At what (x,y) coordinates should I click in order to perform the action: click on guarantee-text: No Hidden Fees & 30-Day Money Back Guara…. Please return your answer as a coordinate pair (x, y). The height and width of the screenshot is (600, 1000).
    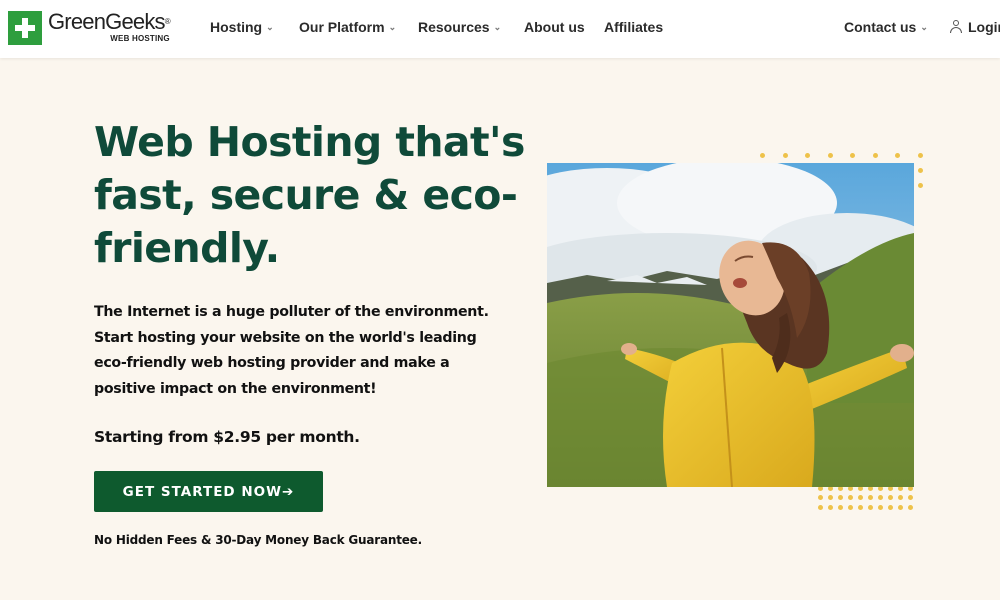
    Looking at the image, I should click on (258, 540).